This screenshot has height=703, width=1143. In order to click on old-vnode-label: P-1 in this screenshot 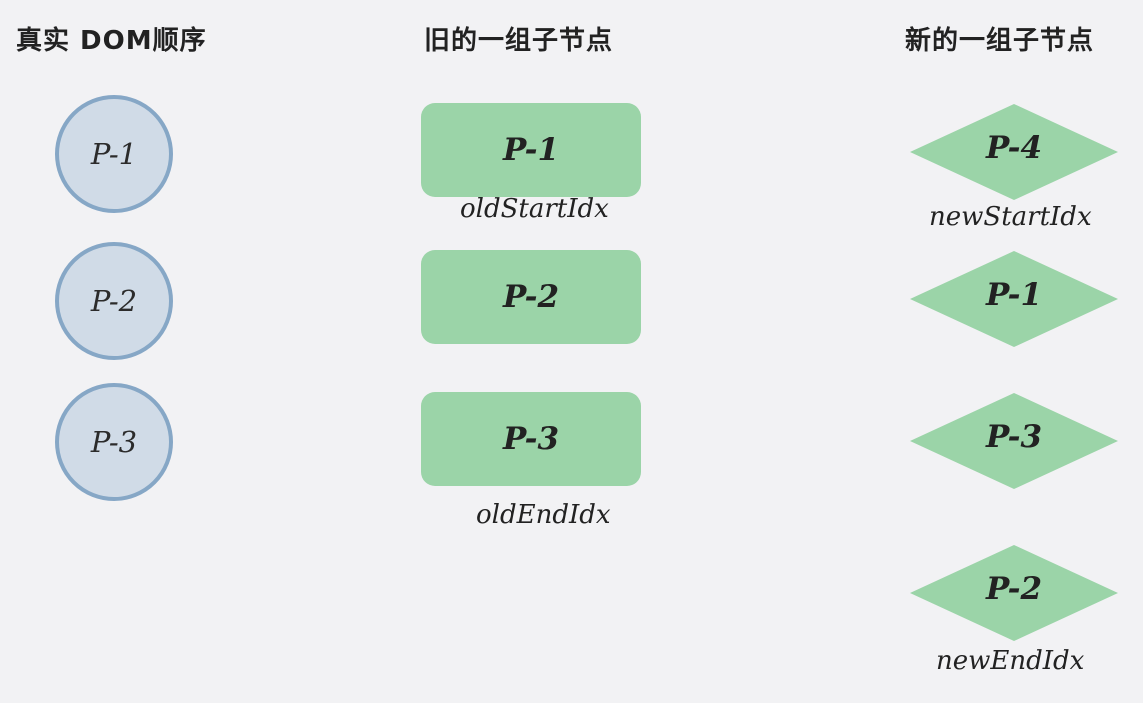, I will do `click(531, 150)`.